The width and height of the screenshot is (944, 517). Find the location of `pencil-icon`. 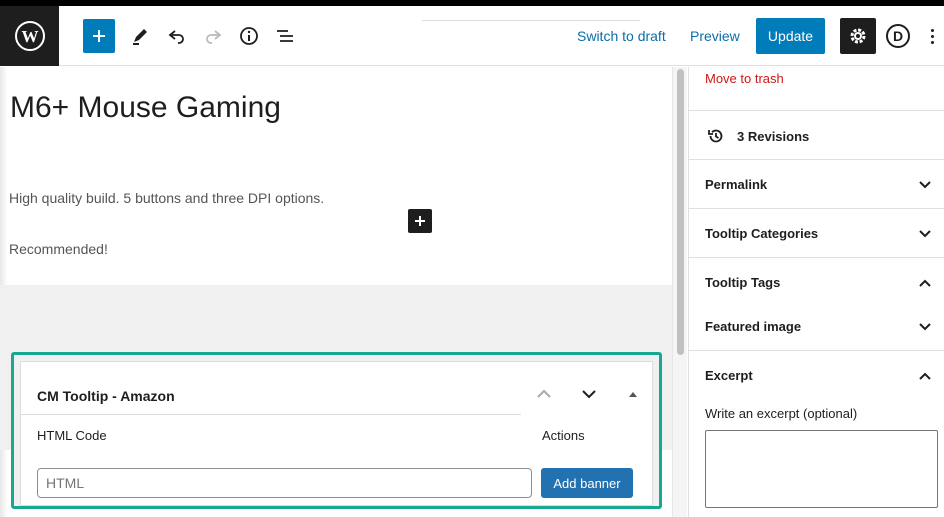

pencil-icon is located at coordinates (140, 37).